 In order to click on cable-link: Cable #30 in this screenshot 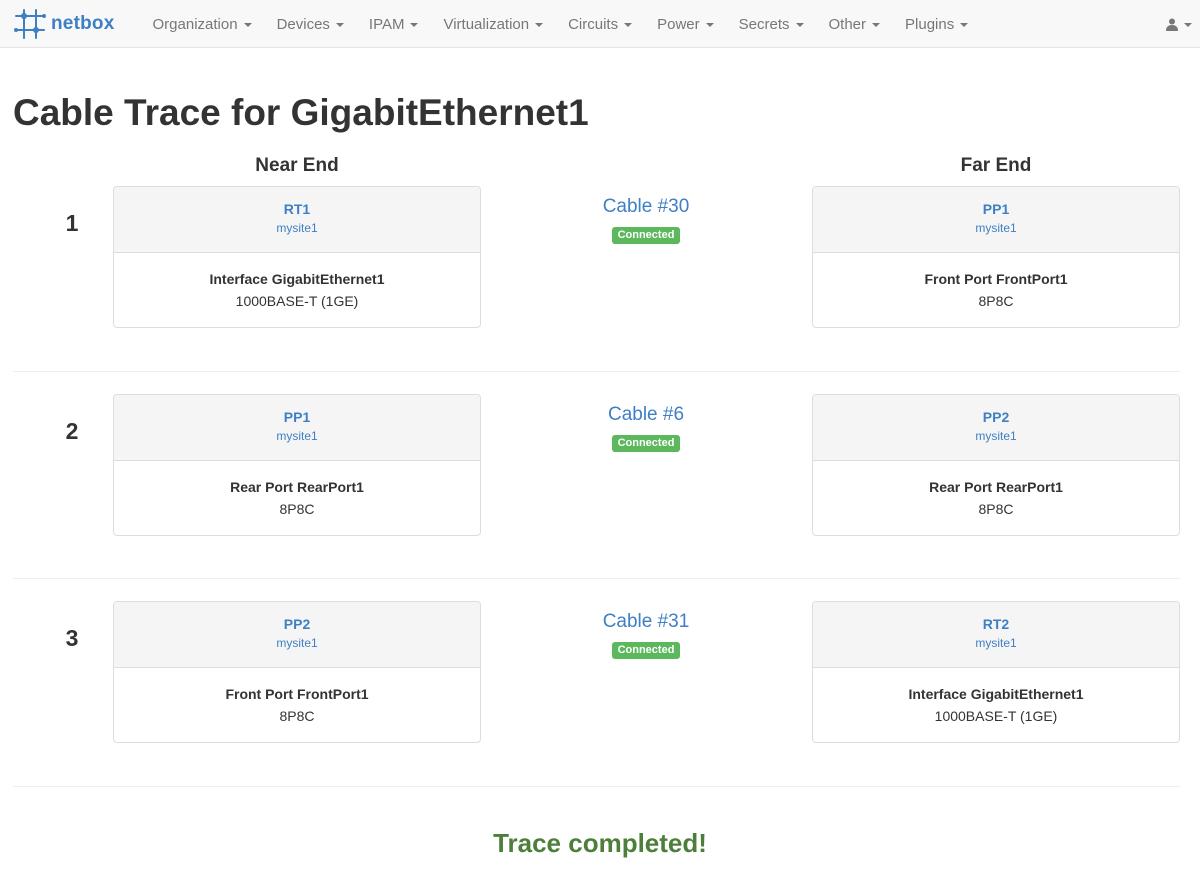, I will do `click(646, 207)`.